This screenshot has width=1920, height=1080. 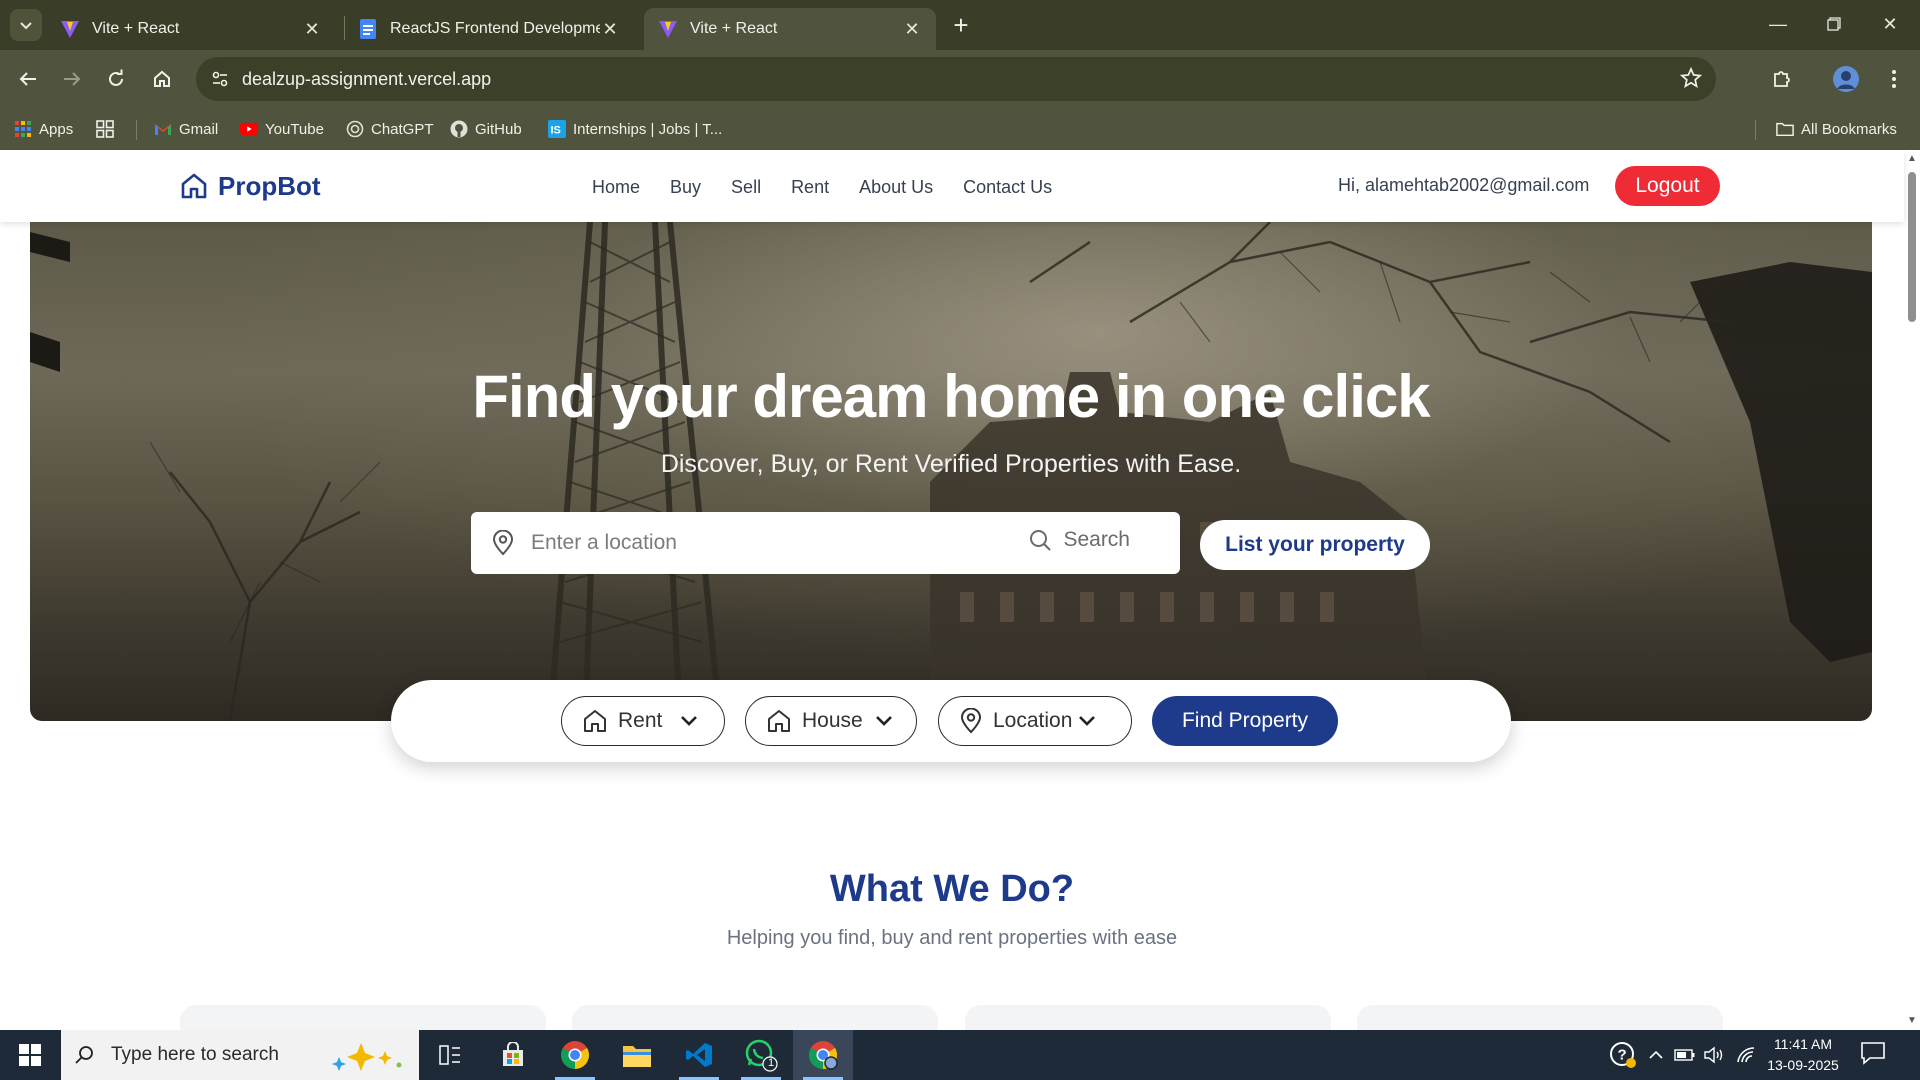 I want to click on bookmark-divider, so click(x=136, y=130).